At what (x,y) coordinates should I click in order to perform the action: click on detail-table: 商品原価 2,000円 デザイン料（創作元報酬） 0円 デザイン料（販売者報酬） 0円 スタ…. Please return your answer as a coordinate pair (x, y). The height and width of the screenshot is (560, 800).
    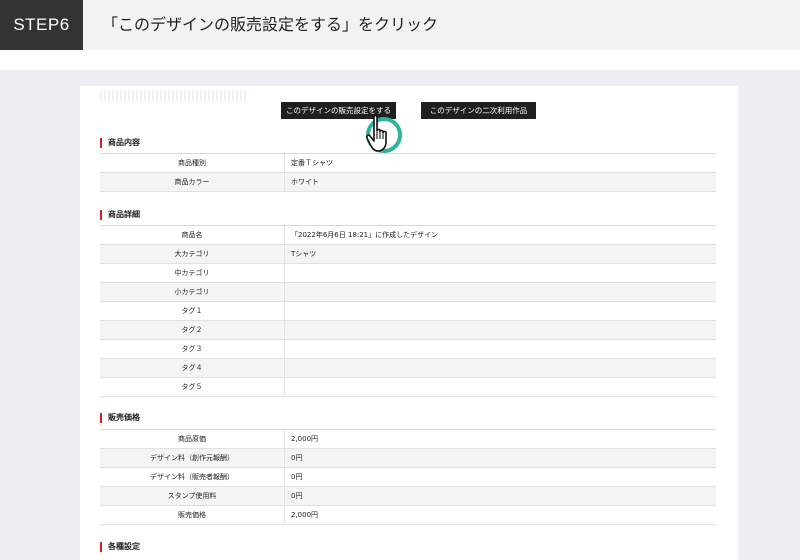
    Looking at the image, I should click on (408, 477).